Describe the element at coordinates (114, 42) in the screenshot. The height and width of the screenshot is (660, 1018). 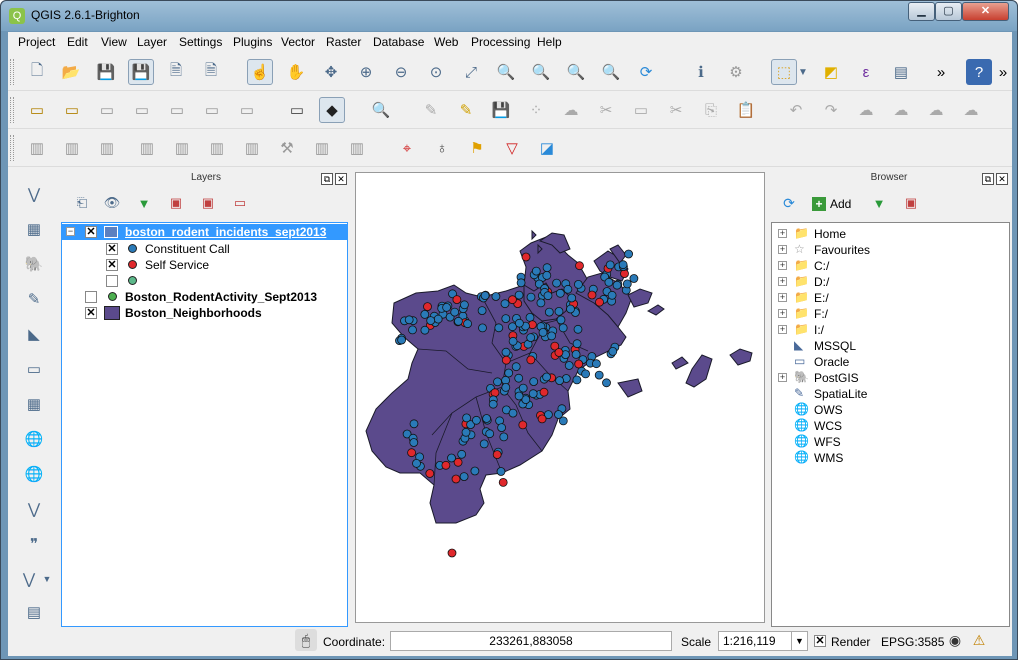
I see `menu-view: View` at that location.